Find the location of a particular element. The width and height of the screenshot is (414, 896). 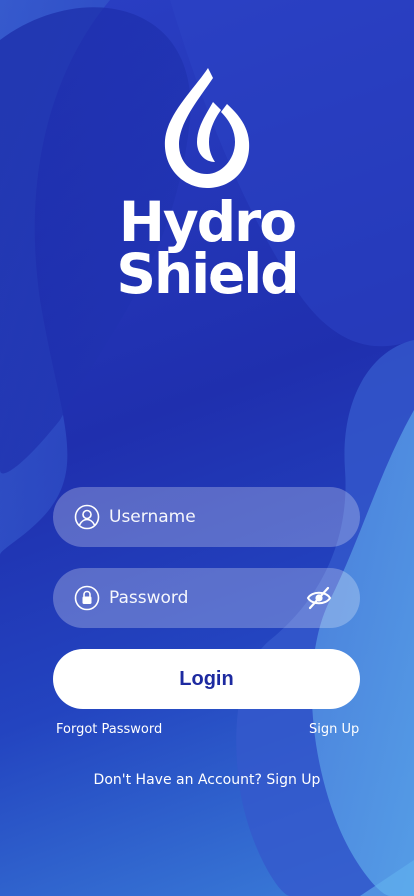

brand-name: Hydro Shield is located at coordinates (207, 248).